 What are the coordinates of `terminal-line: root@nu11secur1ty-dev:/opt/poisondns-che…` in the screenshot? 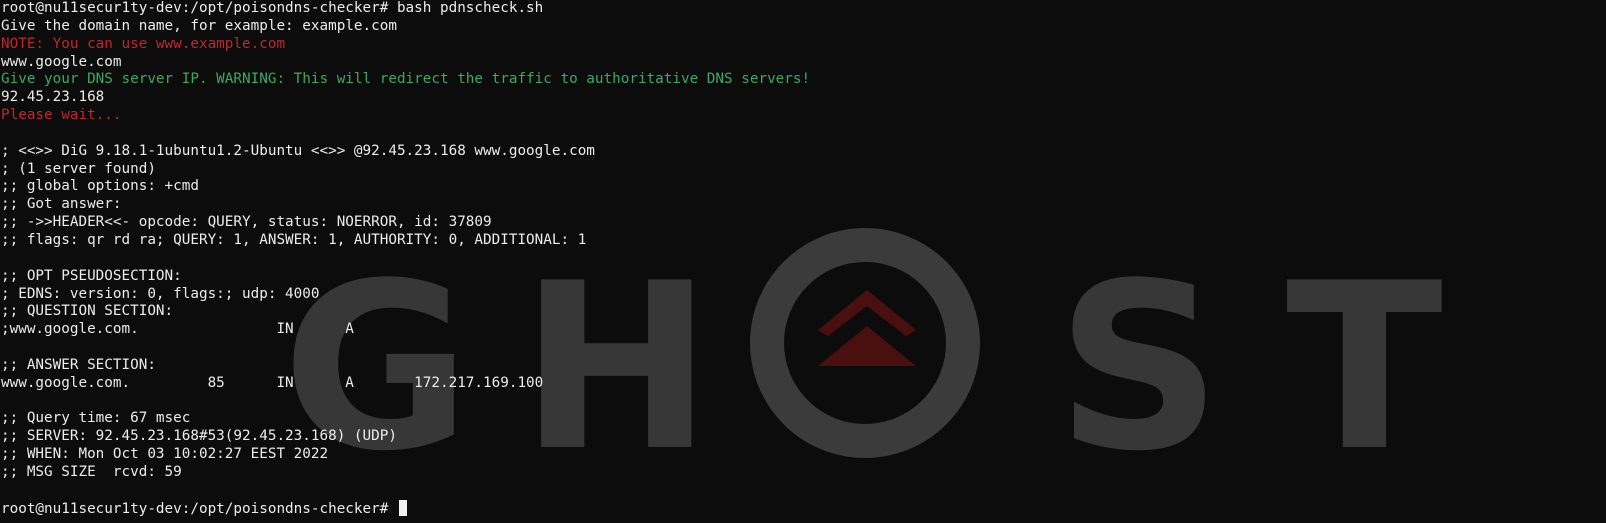 It's located at (405, 9).